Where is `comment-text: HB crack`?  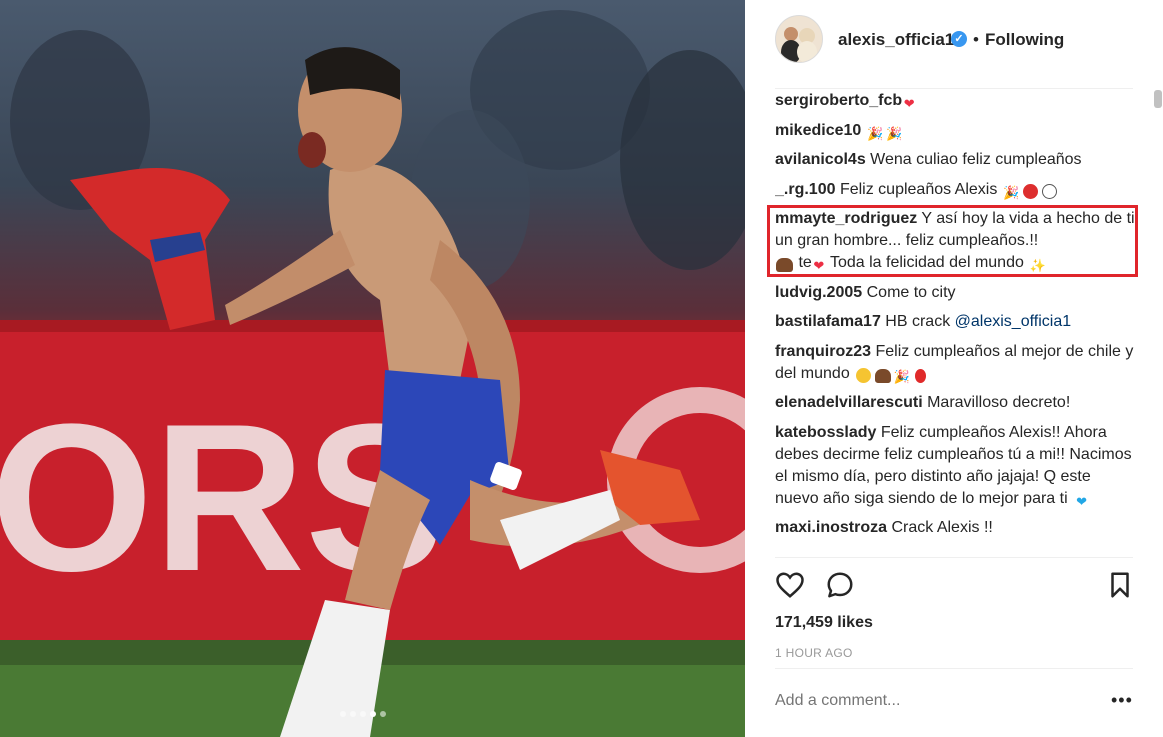
comment-text: HB crack is located at coordinates (918, 321).